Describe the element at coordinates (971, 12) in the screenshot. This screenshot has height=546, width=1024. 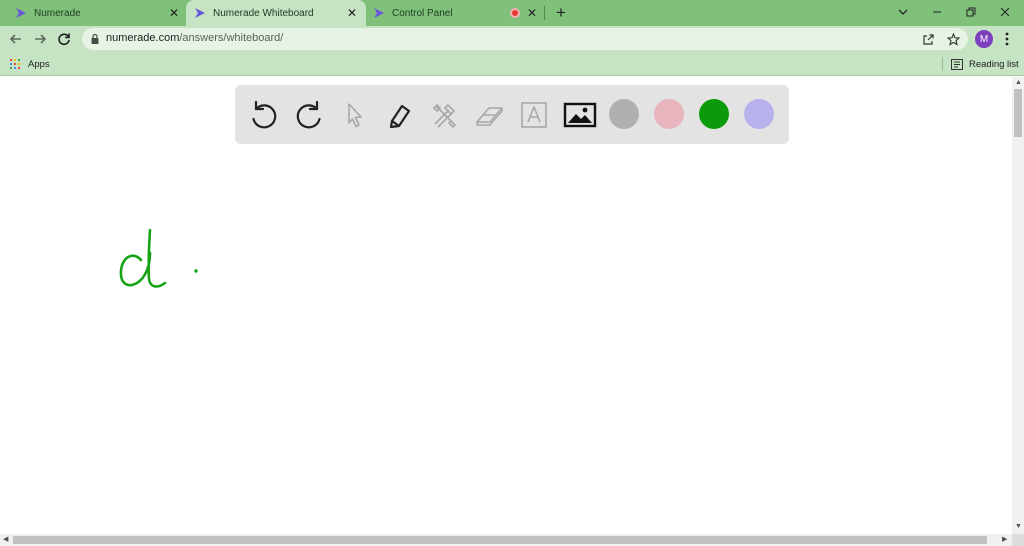
I see `restore-button` at that location.